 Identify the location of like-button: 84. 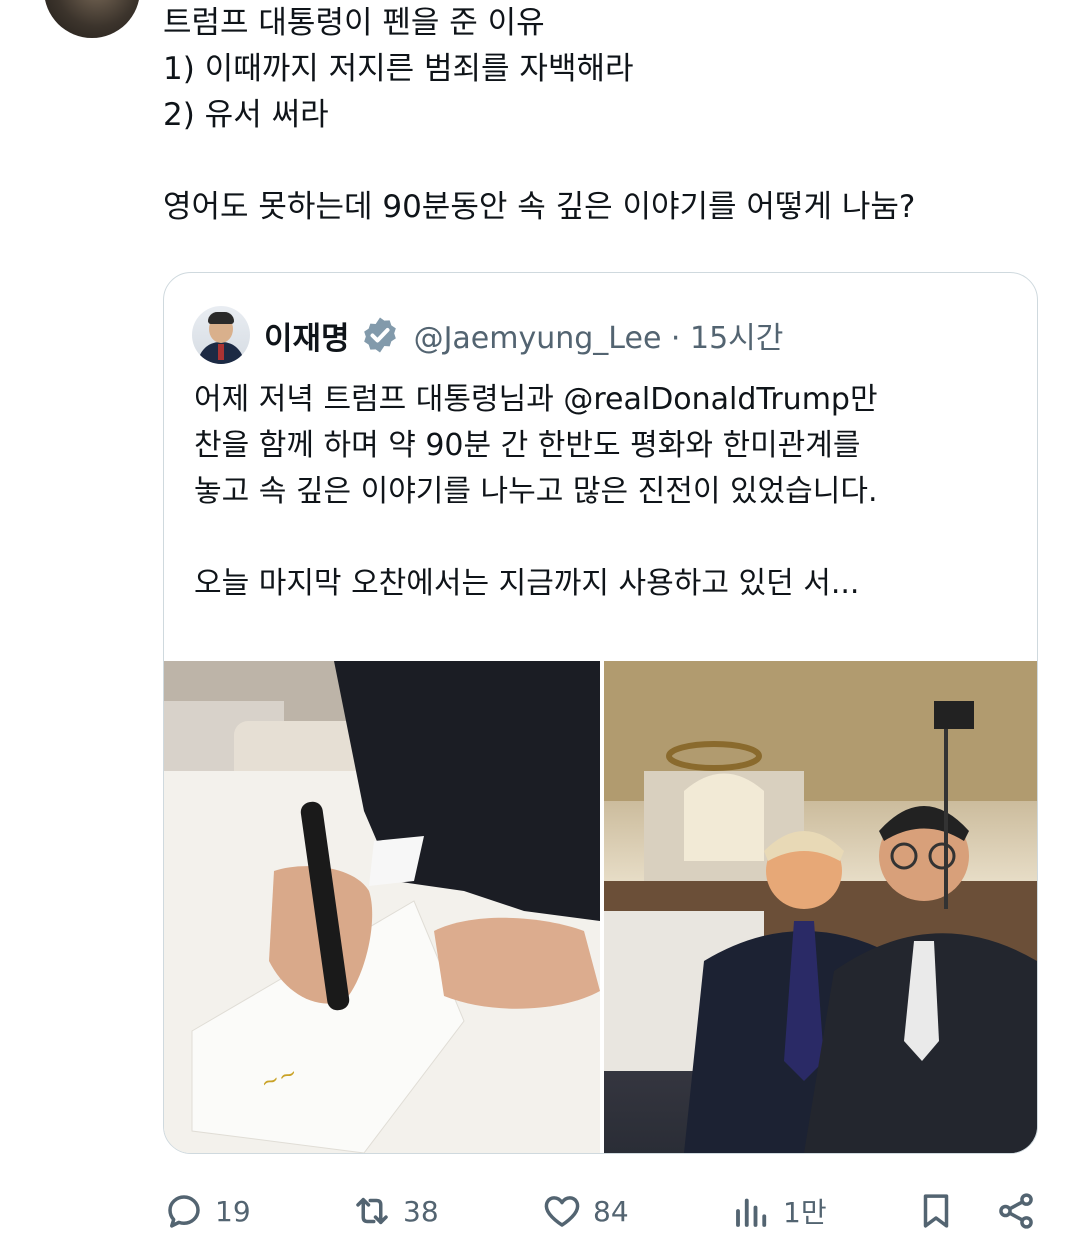
(585, 1211).